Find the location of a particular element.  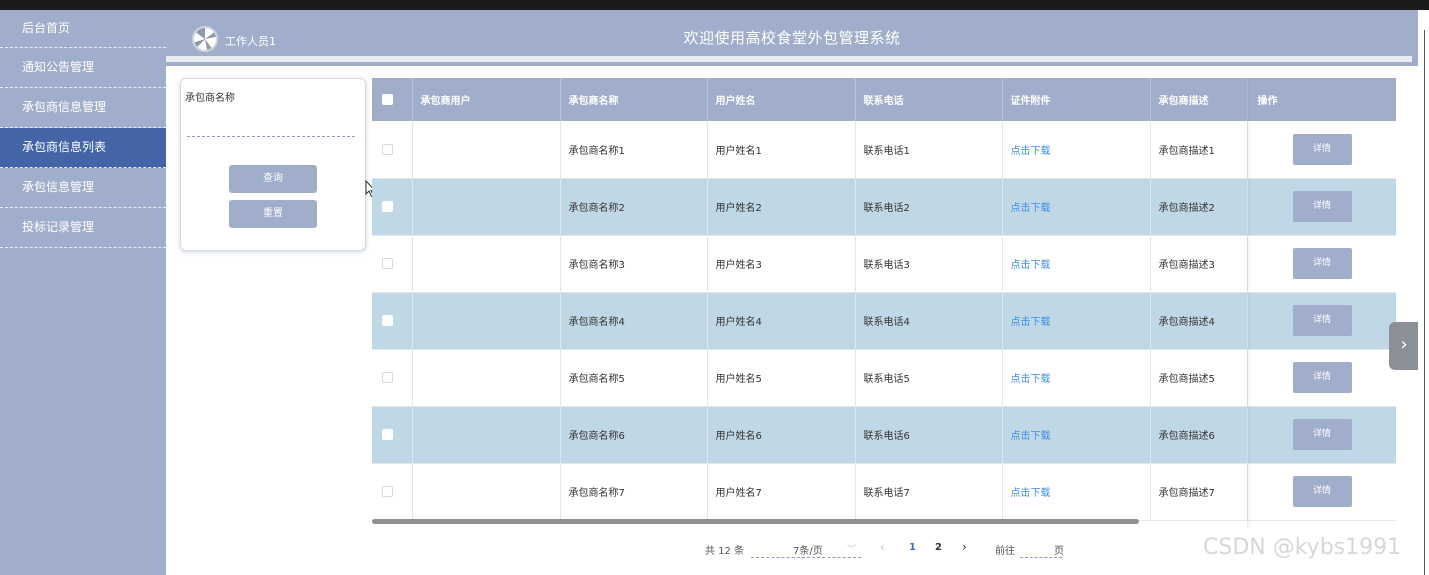

prev-page-icon: ‹ is located at coordinates (882, 547).